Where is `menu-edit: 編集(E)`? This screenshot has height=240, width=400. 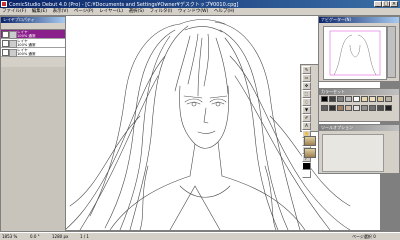
menu-edit: 編集(E) is located at coordinates (39, 12).